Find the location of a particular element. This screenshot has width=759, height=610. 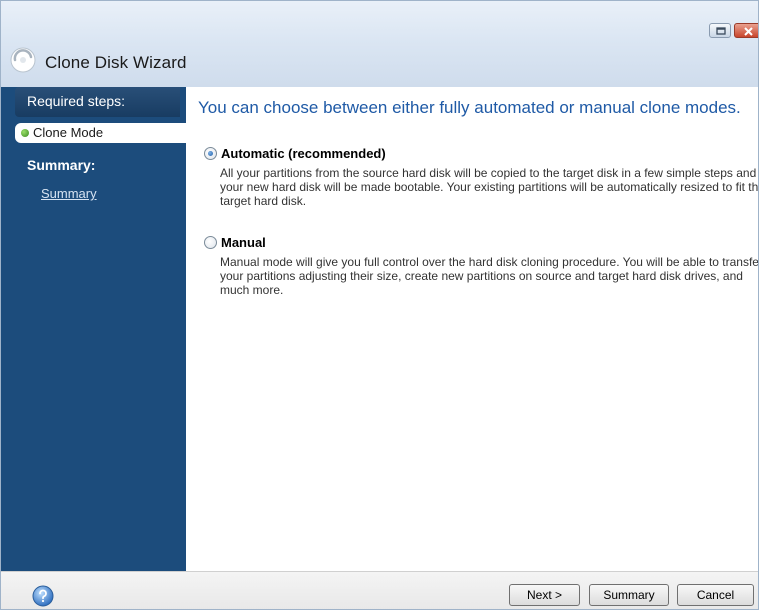

close-button is located at coordinates (746, 30).